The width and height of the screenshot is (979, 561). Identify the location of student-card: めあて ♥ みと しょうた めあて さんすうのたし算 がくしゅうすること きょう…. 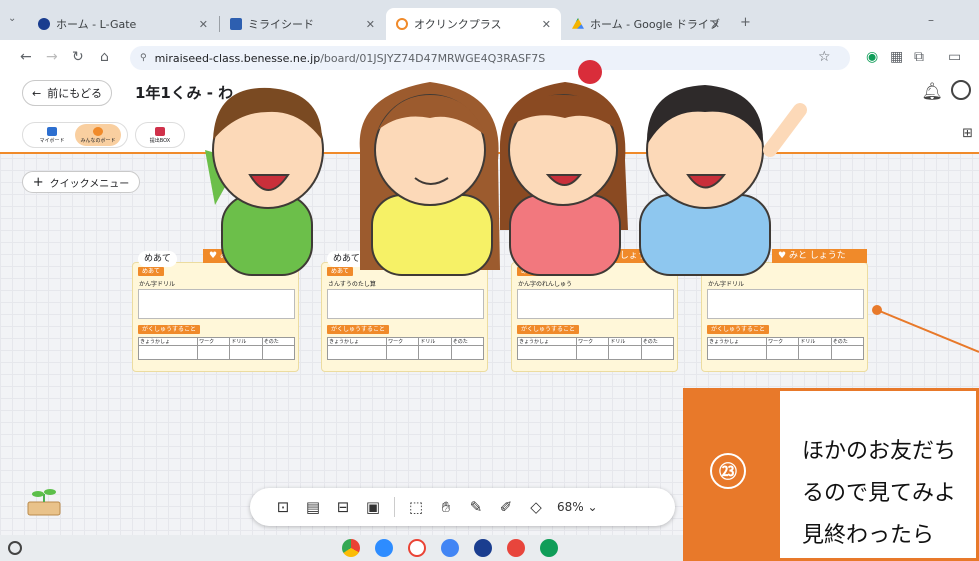
(404, 310).